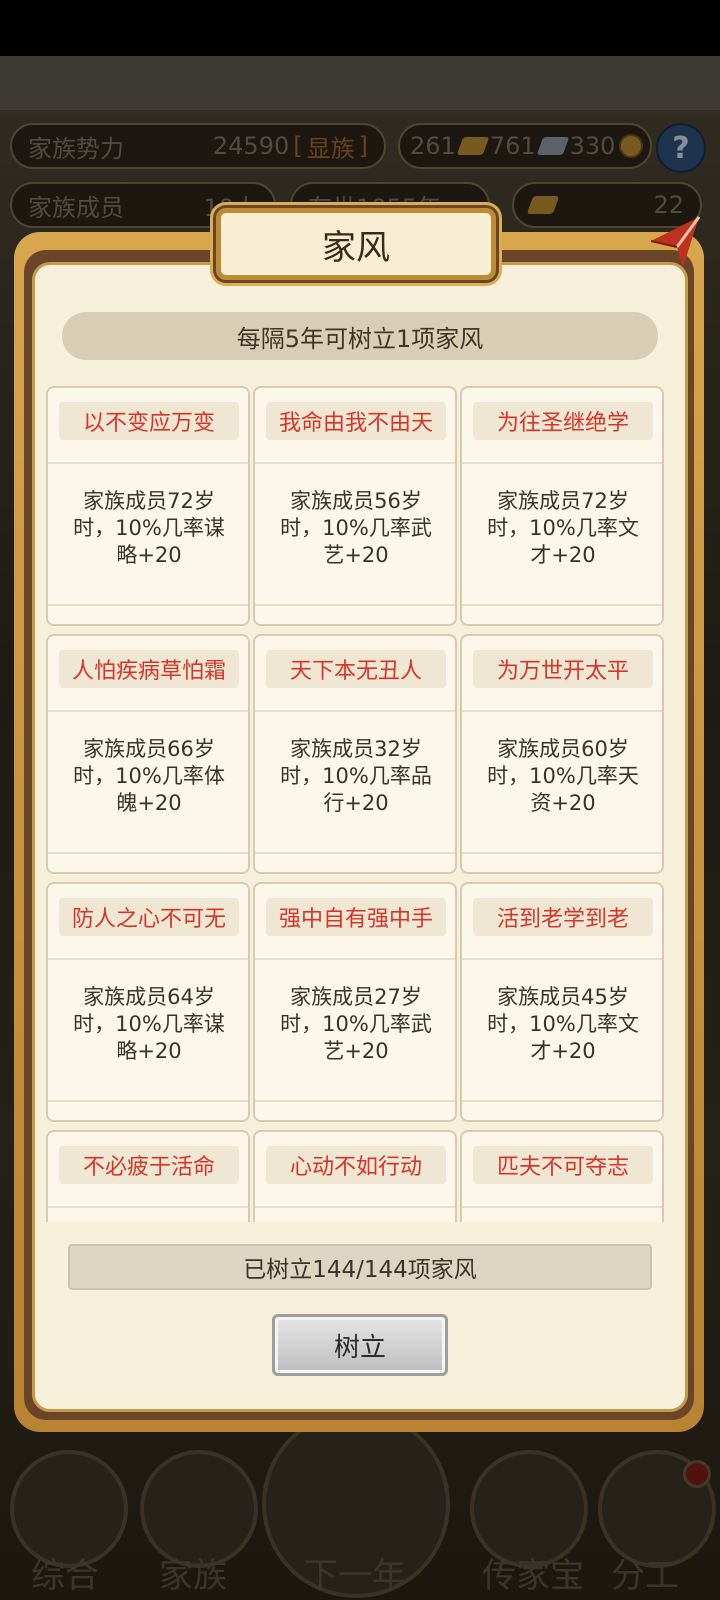 The width and height of the screenshot is (720, 1600). I want to click on motto-description: 家族成员60岁 时，10%几率天 资+20, so click(563, 776).